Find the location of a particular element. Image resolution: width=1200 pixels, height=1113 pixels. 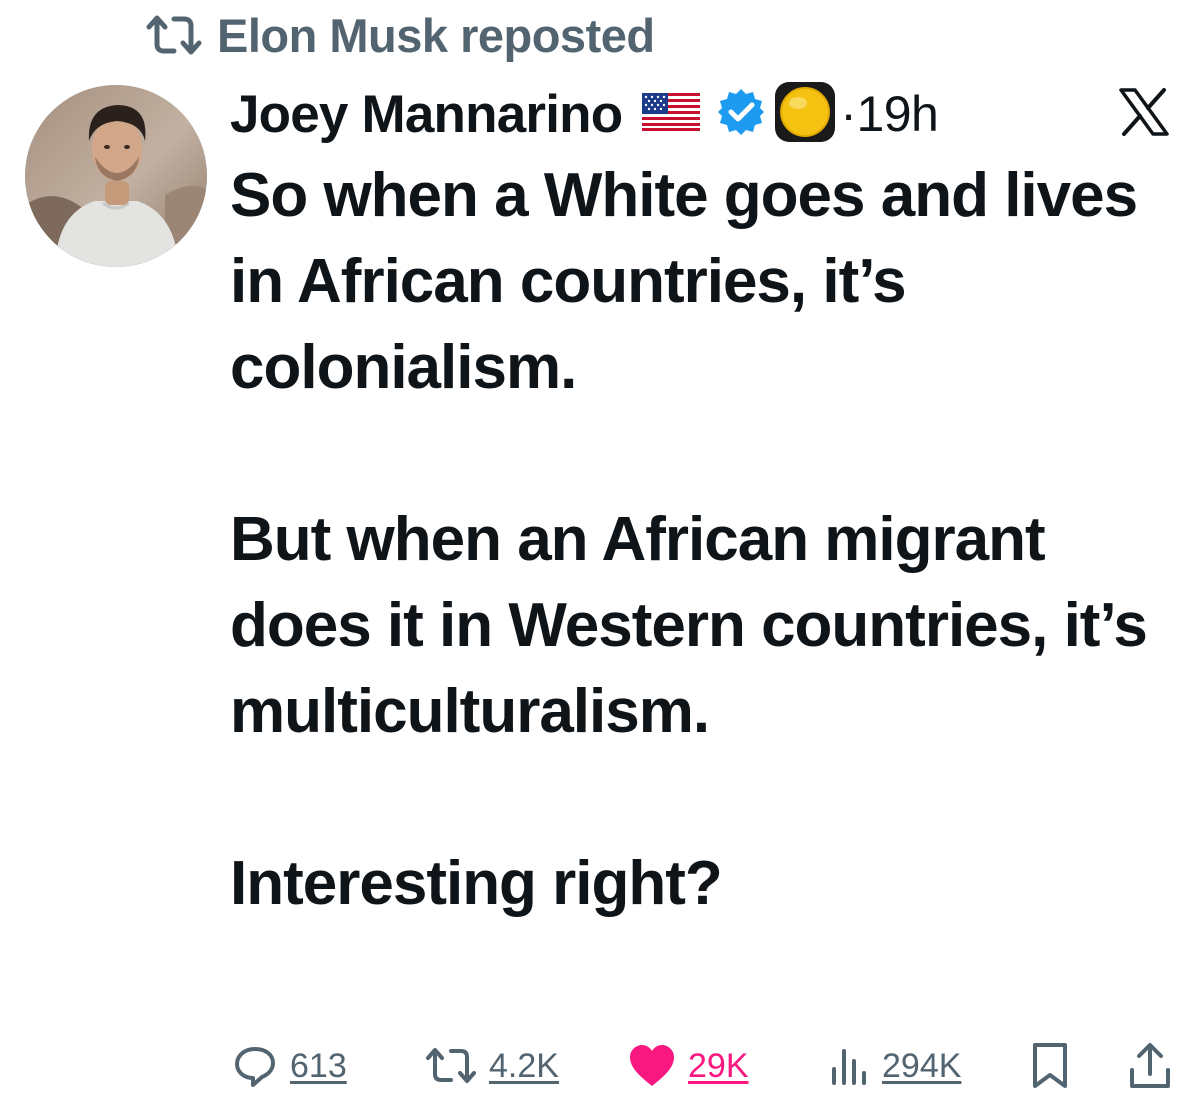

retweet-count: 4.2K is located at coordinates (524, 1065).